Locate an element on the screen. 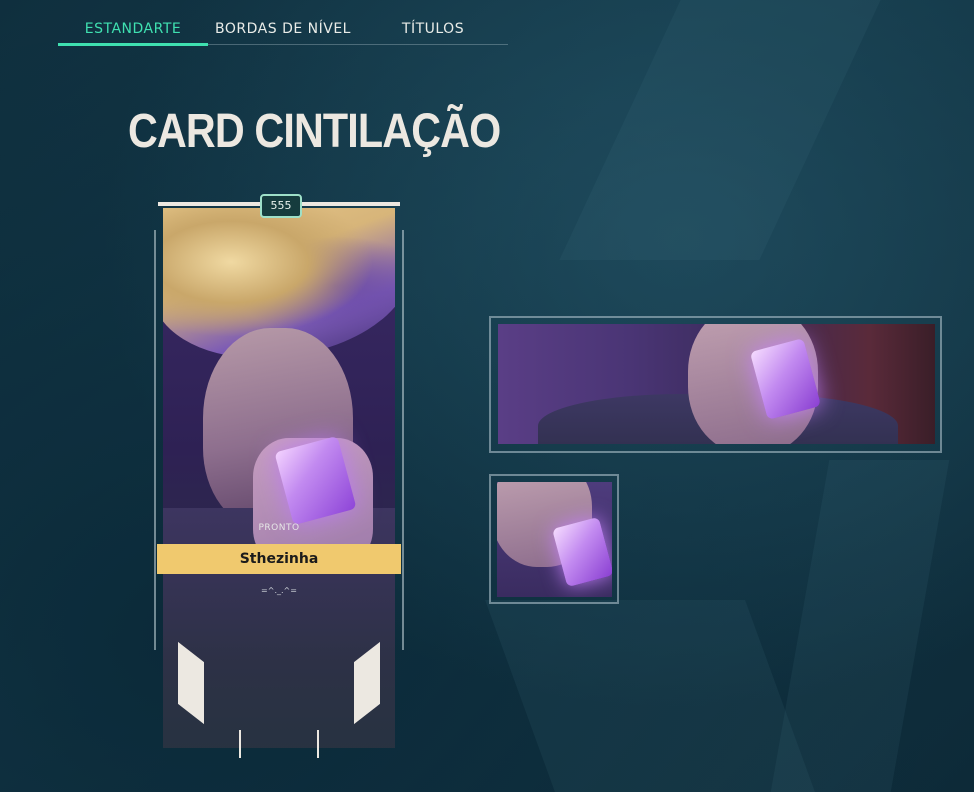 This screenshot has height=792, width=974. small-card-art is located at coordinates (554, 539).